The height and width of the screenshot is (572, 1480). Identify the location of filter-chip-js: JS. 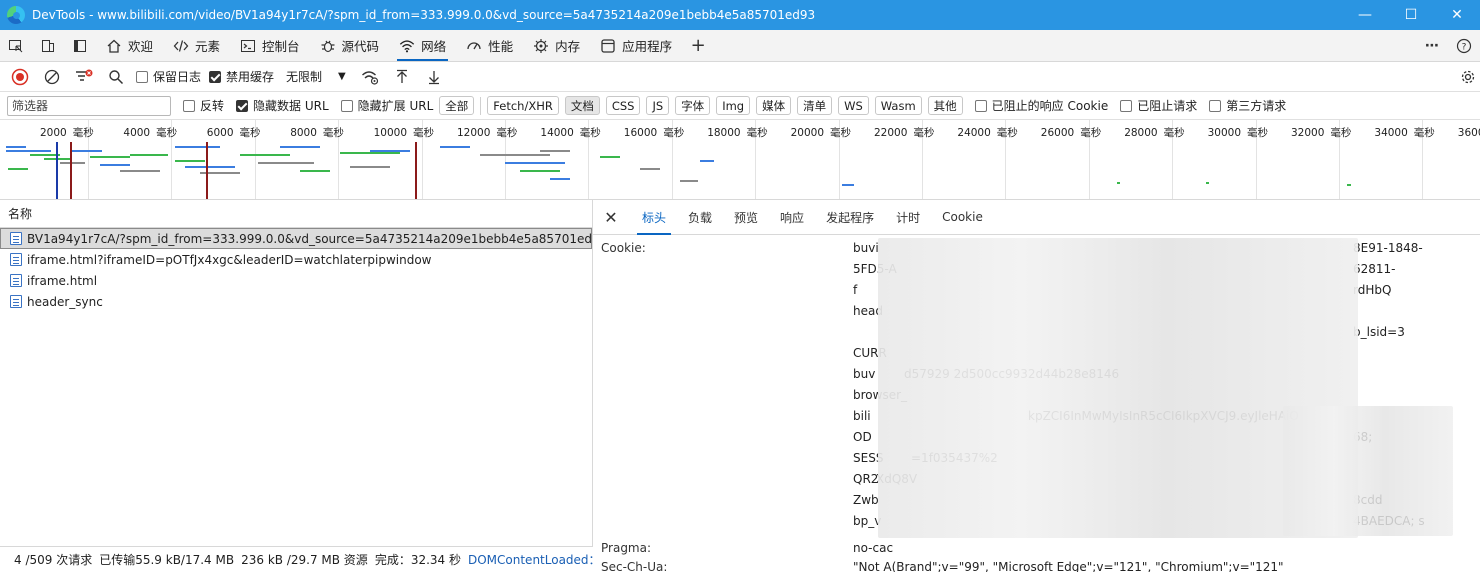
(658, 105).